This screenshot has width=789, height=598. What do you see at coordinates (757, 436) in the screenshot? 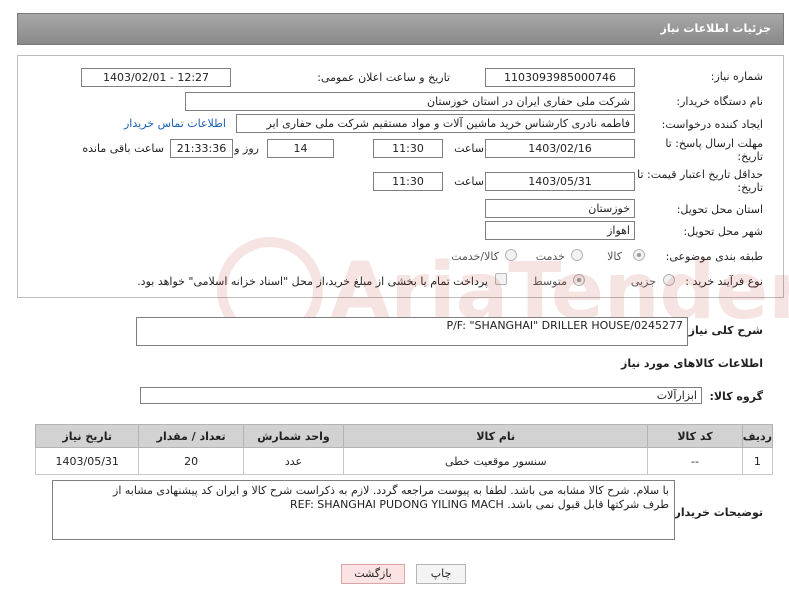
I see `col-row-header: ردیف` at bounding box center [757, 436].